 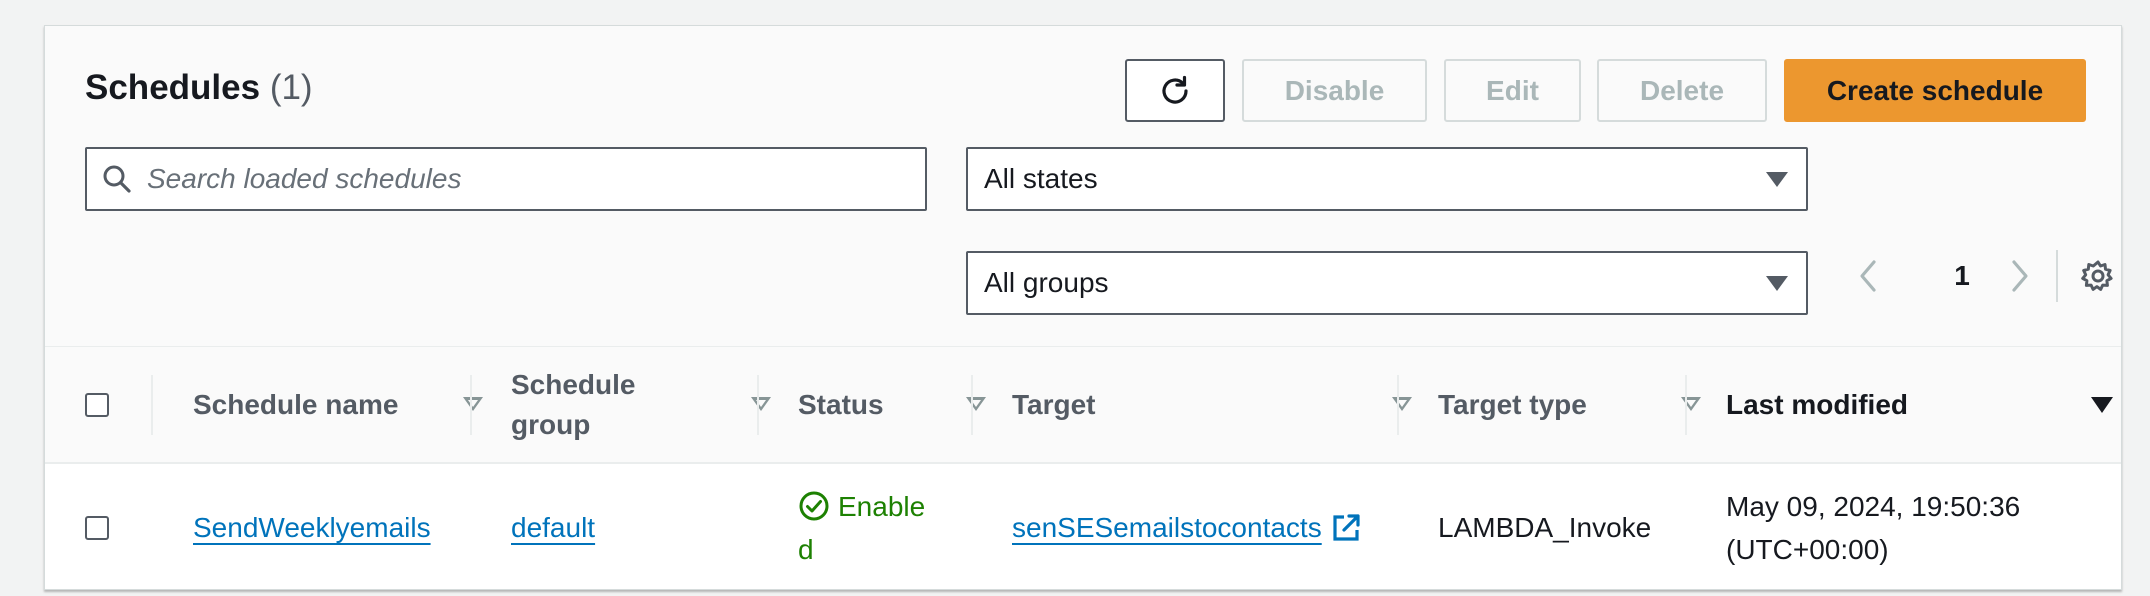 What do you see at coordinates (296, 404) in the screenshot?
I see `column-label: Schedule name` at bounding box center [296, 404].